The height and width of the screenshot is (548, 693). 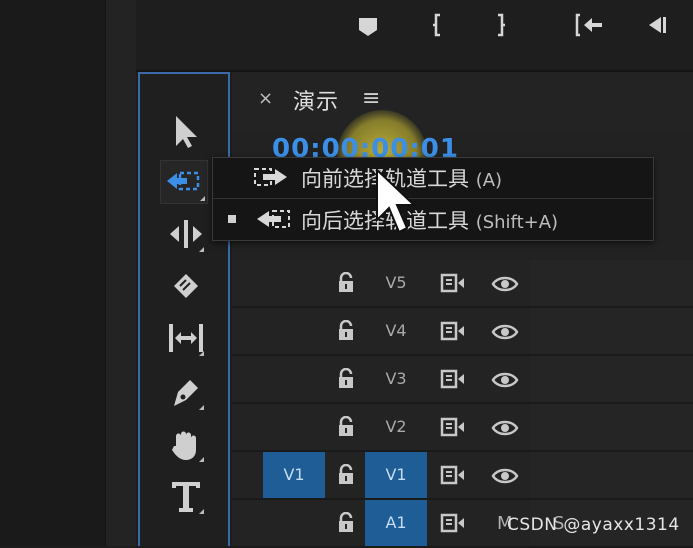 I want to click on menu-item-label: 向后选择轨道工具 (Shift+A), so click(x=430, y=221).